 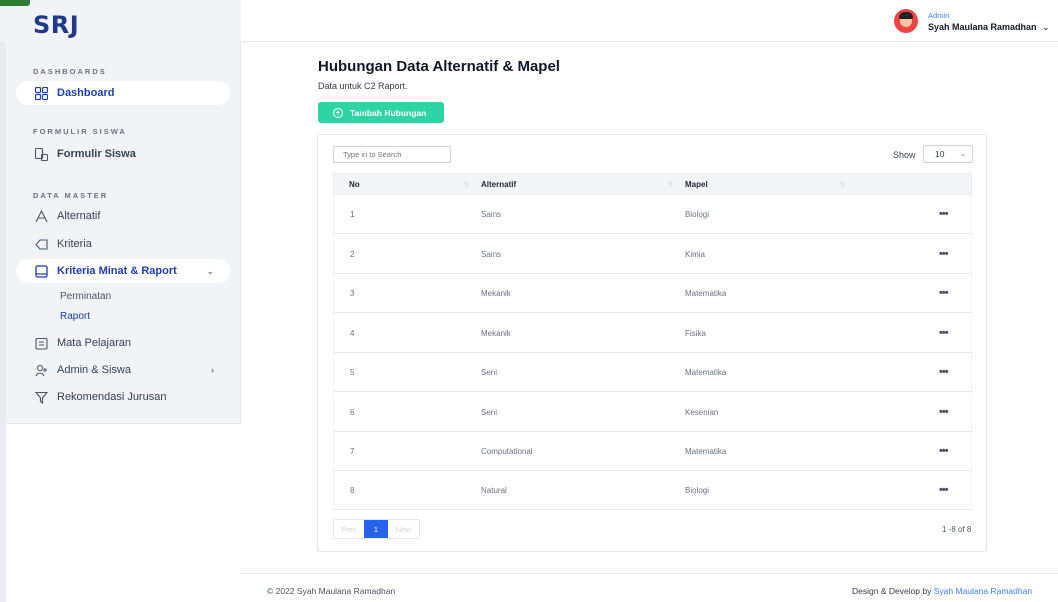 I want to click on user-menu: Syah Maulana Ramadhan ⌄, so click(x=989, y=27).